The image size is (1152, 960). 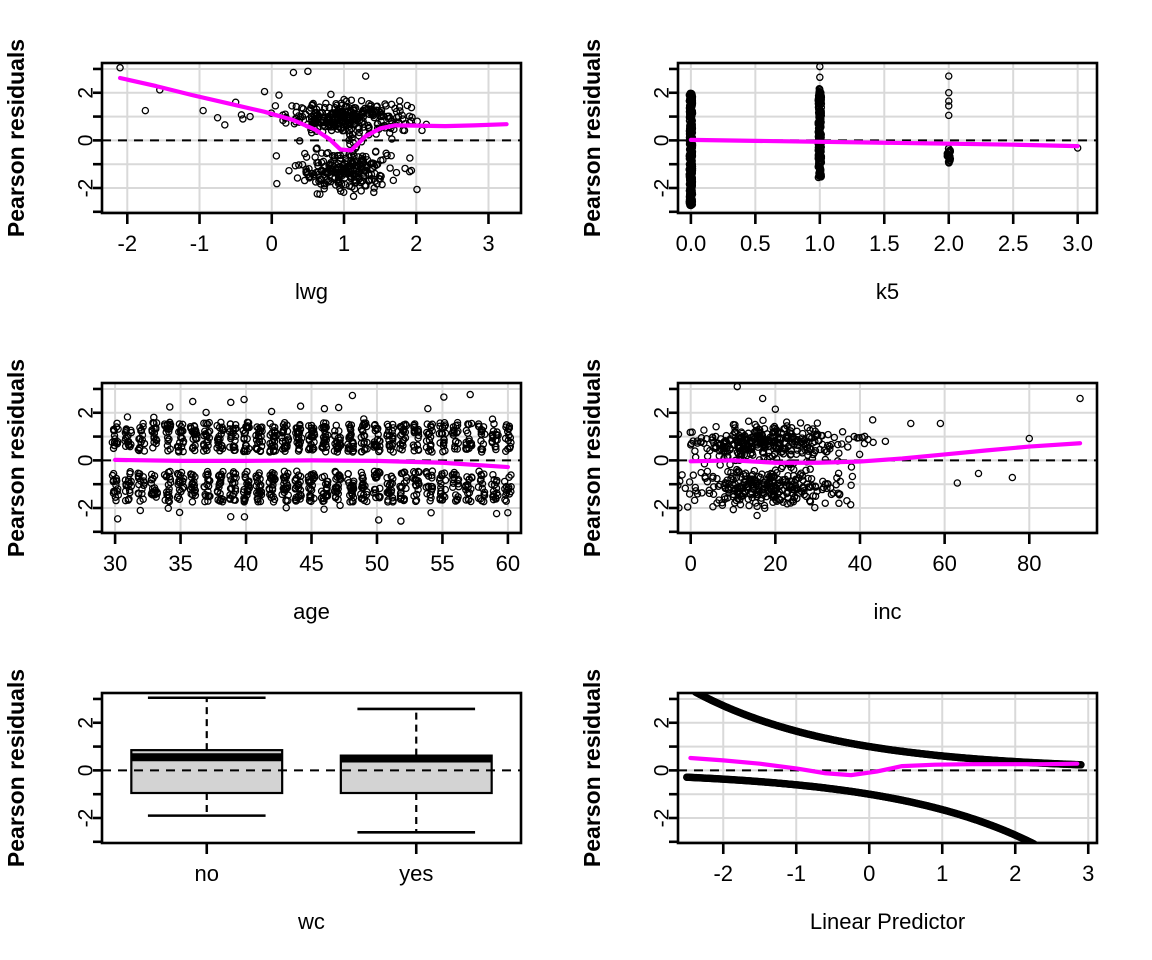 What do you see at coordinates (115, 563) in the screenshot?
I see `x-tick-label: 30` at bounding box center [115, 563].